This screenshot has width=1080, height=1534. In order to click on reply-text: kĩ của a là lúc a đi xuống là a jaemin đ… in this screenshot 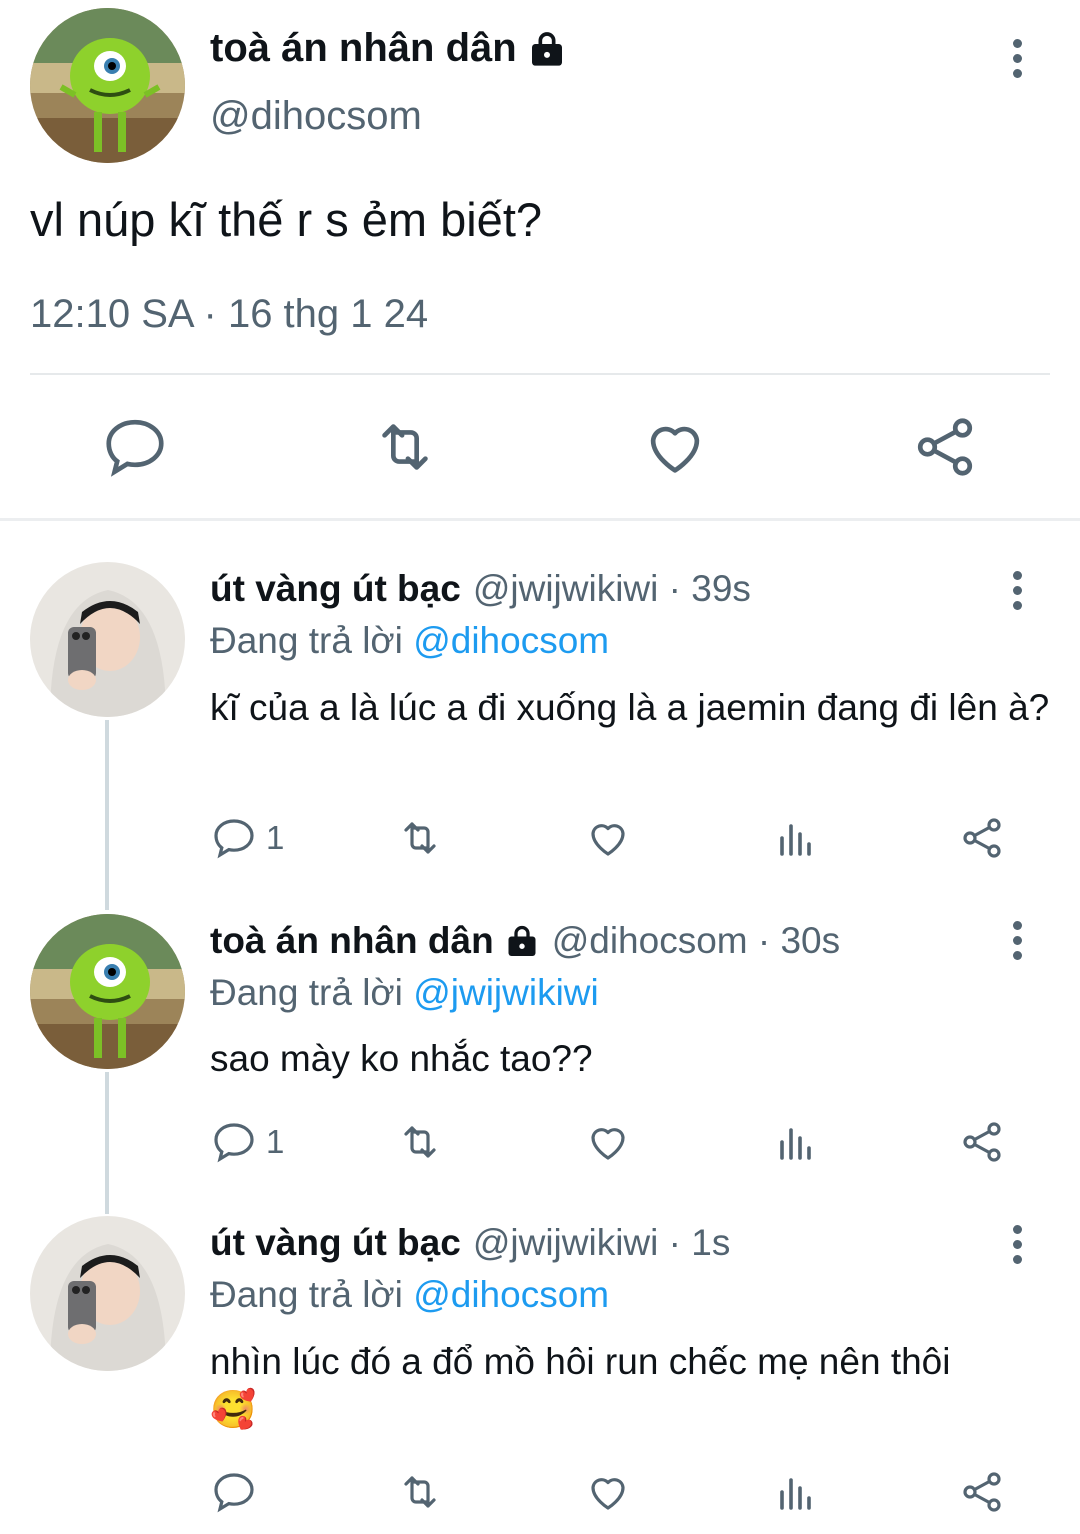, I will do `click(630, 707)`.